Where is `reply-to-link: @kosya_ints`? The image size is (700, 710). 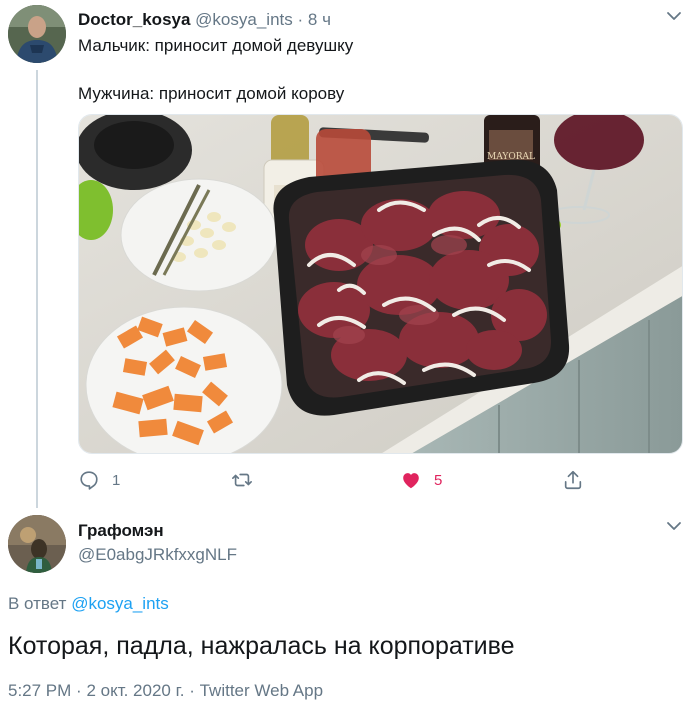 reply-to-link: @kosya_ints is located at coordinates (120, 603).